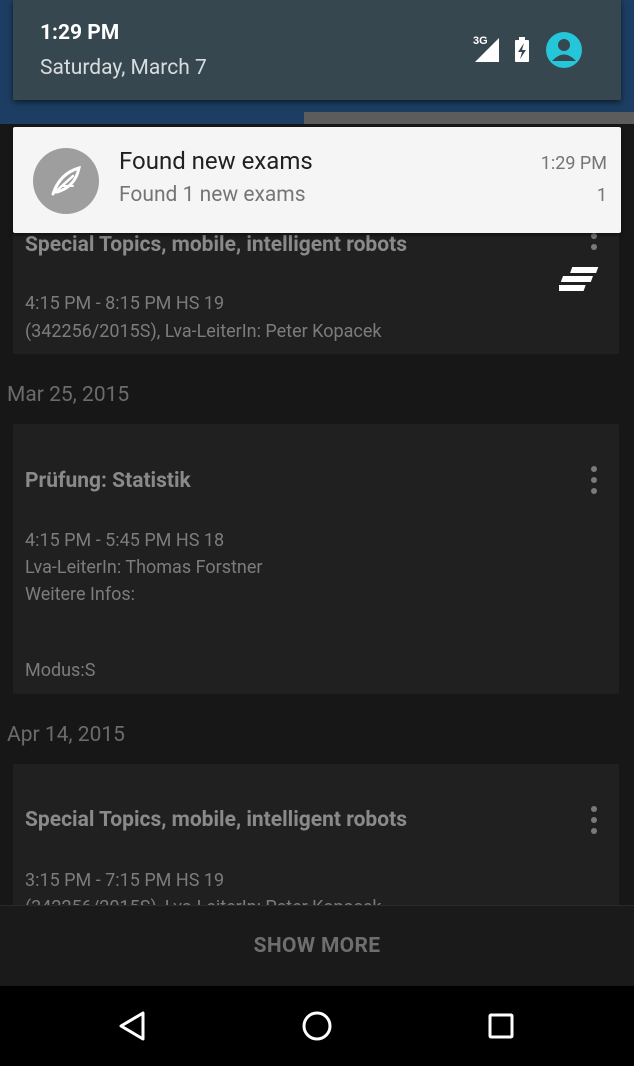 Image resolution: width=634 pixels, height=1066 pixels. Describe the element at coordinates (601, 195) in the screenshot. I see `notification-count: 1` at that location.